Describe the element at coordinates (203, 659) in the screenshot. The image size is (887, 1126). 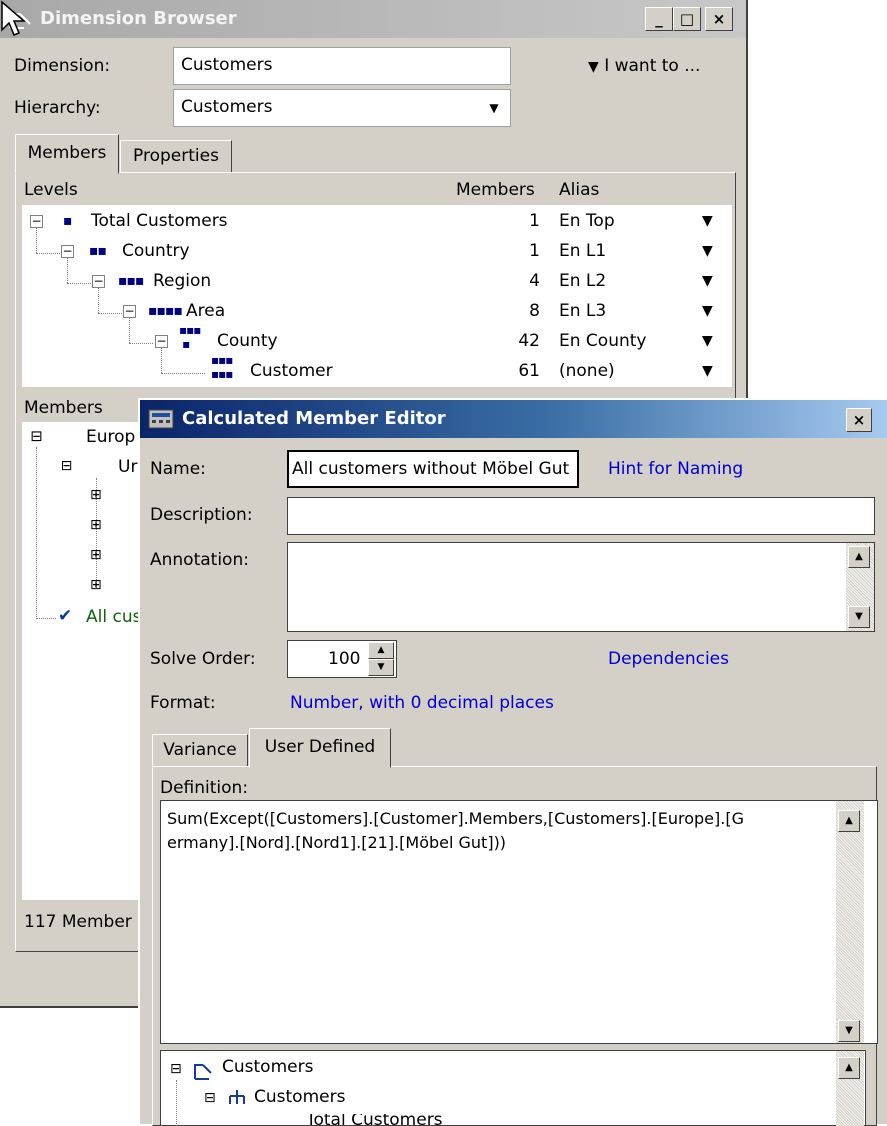
I see `solve-order-label: Solve Order:` at that location.